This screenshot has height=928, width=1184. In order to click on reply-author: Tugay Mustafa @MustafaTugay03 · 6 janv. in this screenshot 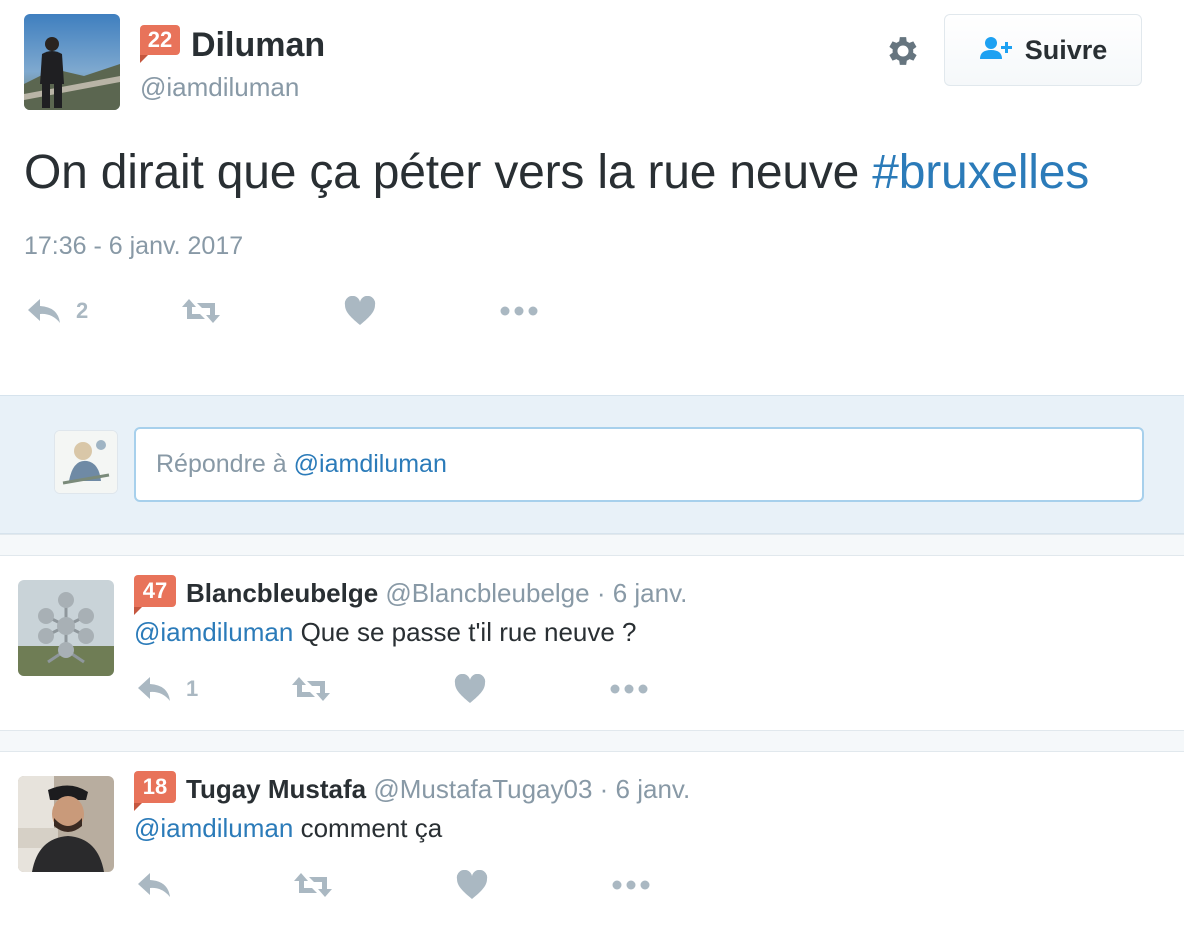, I will do `click(438, 789)`.